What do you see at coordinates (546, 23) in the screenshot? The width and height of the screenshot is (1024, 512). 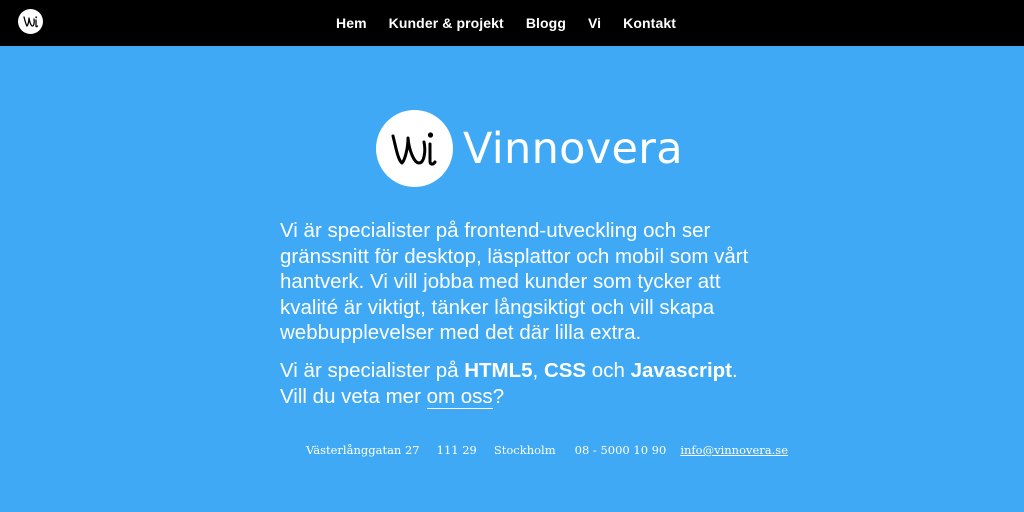 I see `nav-item-blogg: Blogg` at bounding box center [546, 23].